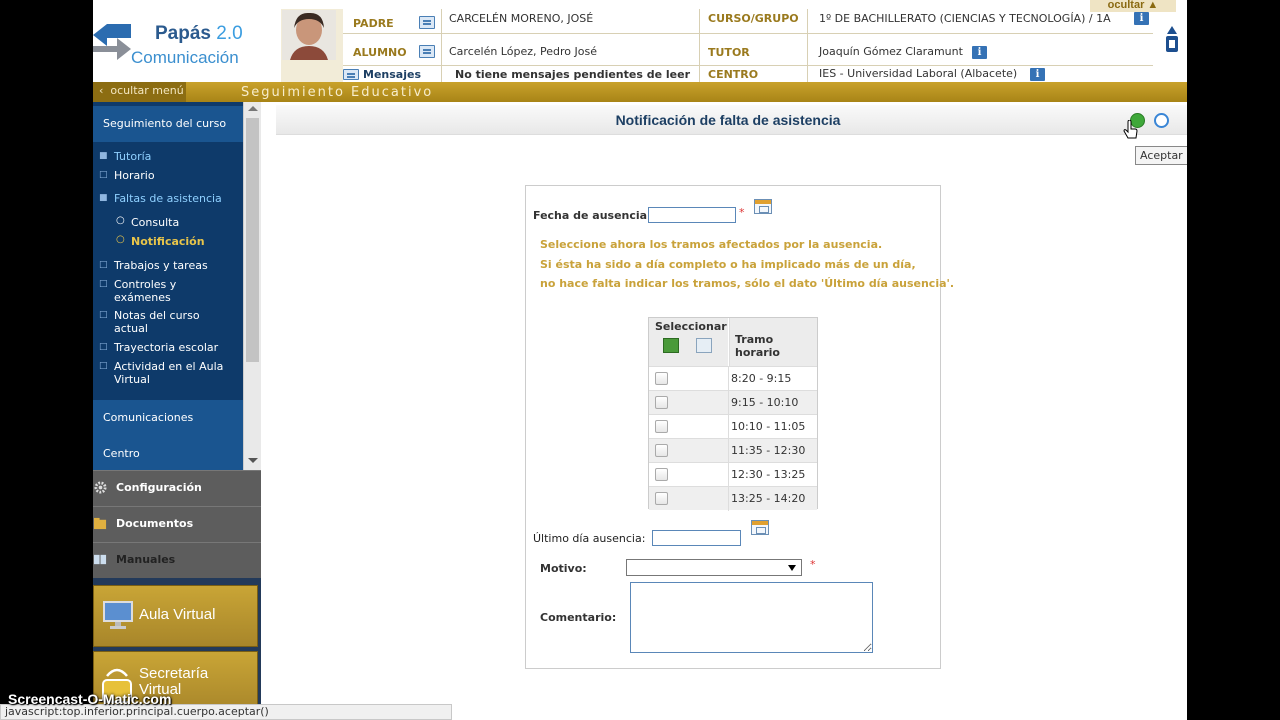 The image size is (1280, 720). I want to click on sidebar-head-seguimiento: Seguimiento del curso, so click(168, 124).